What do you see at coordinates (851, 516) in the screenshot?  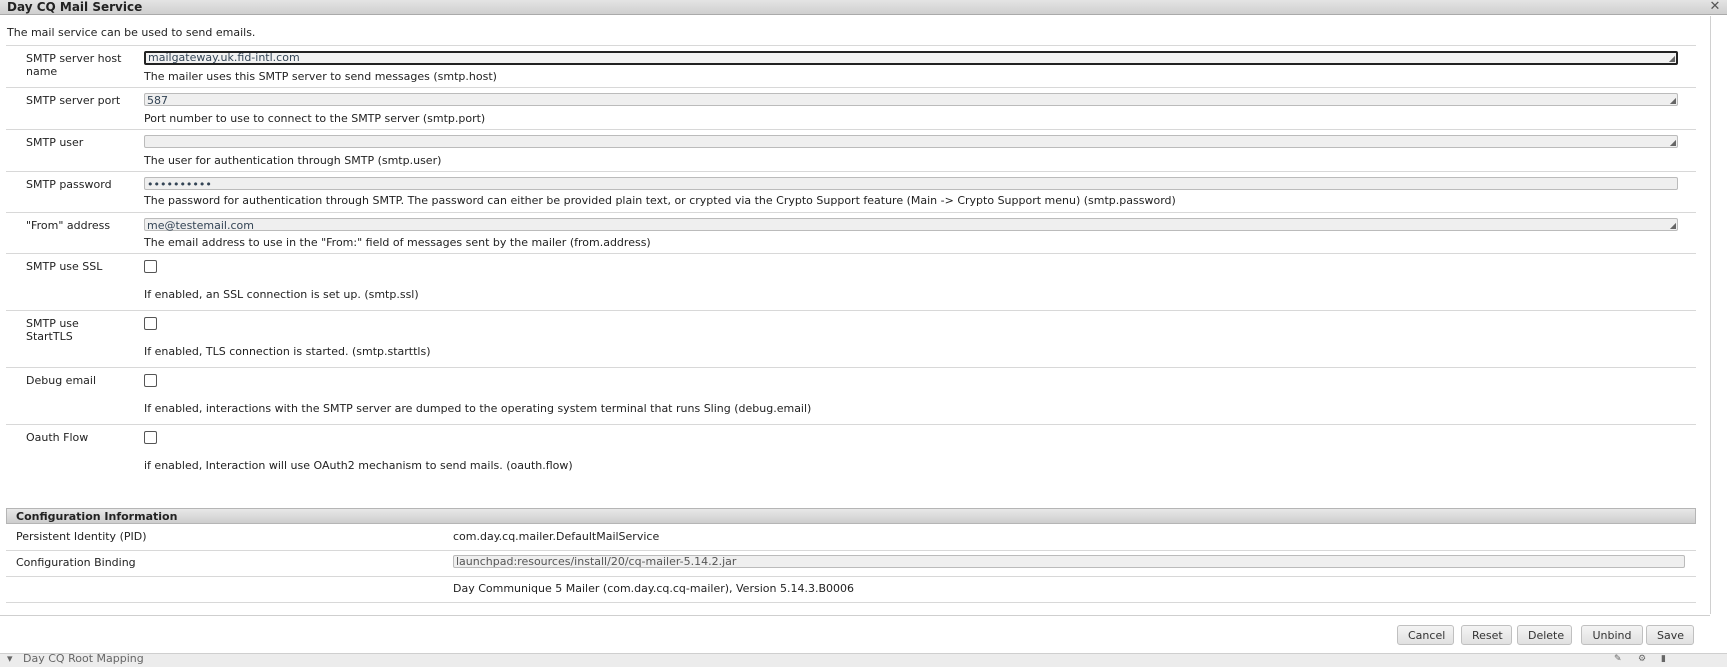 I see `config-info-header: Configuration Information` at bounding box center [851, 516].